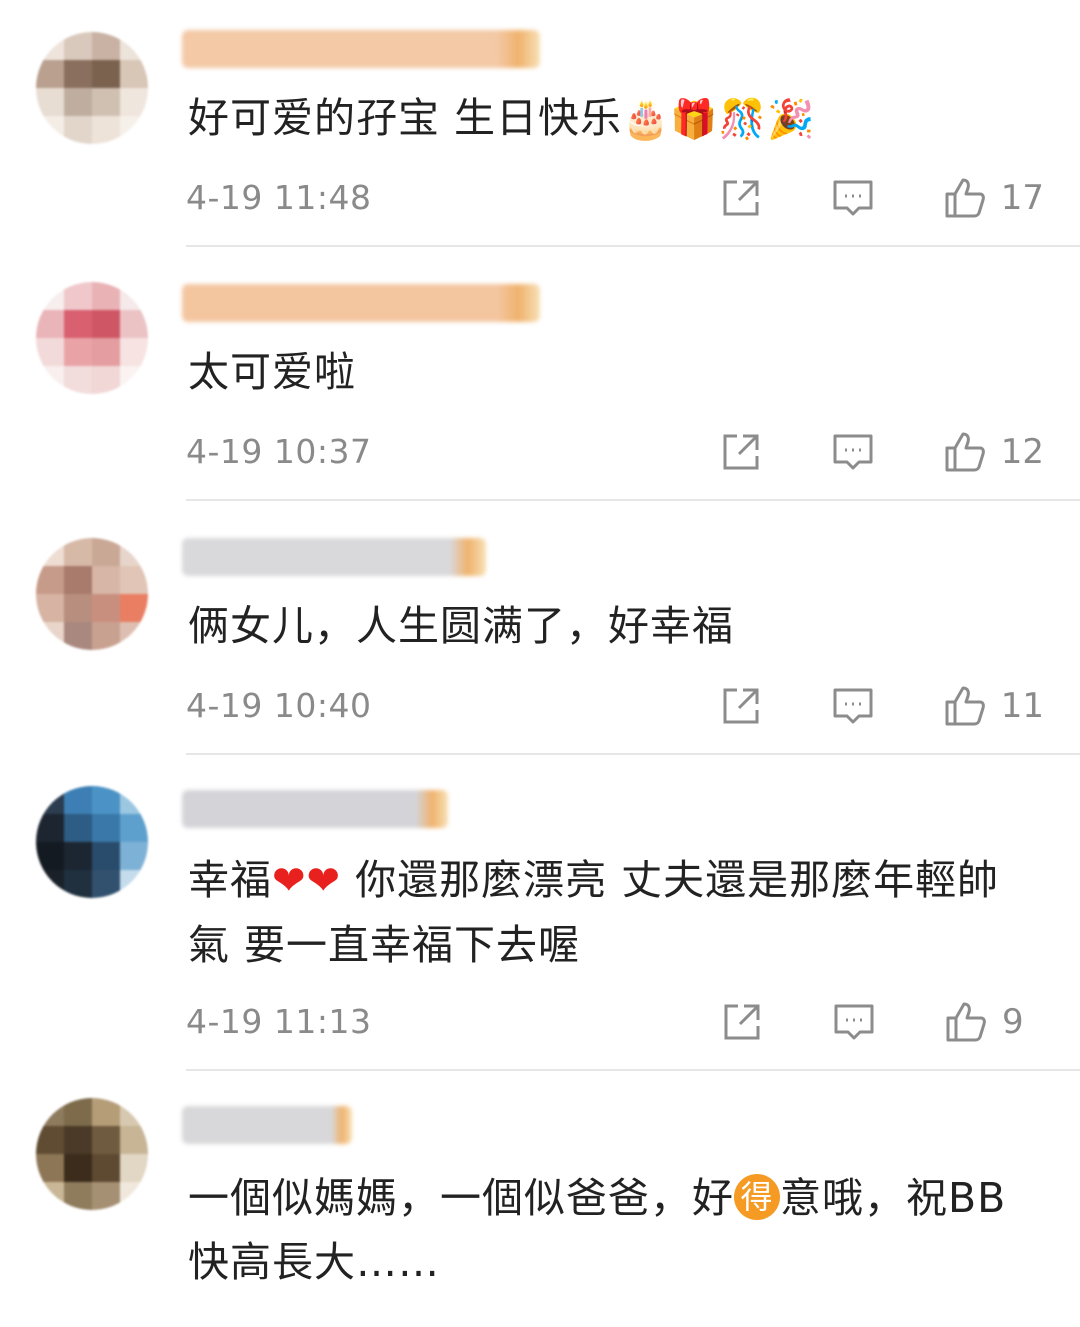  I want to click on comment-text: 俩女儿，人生圆满了，好幸福, so click(461, 626).